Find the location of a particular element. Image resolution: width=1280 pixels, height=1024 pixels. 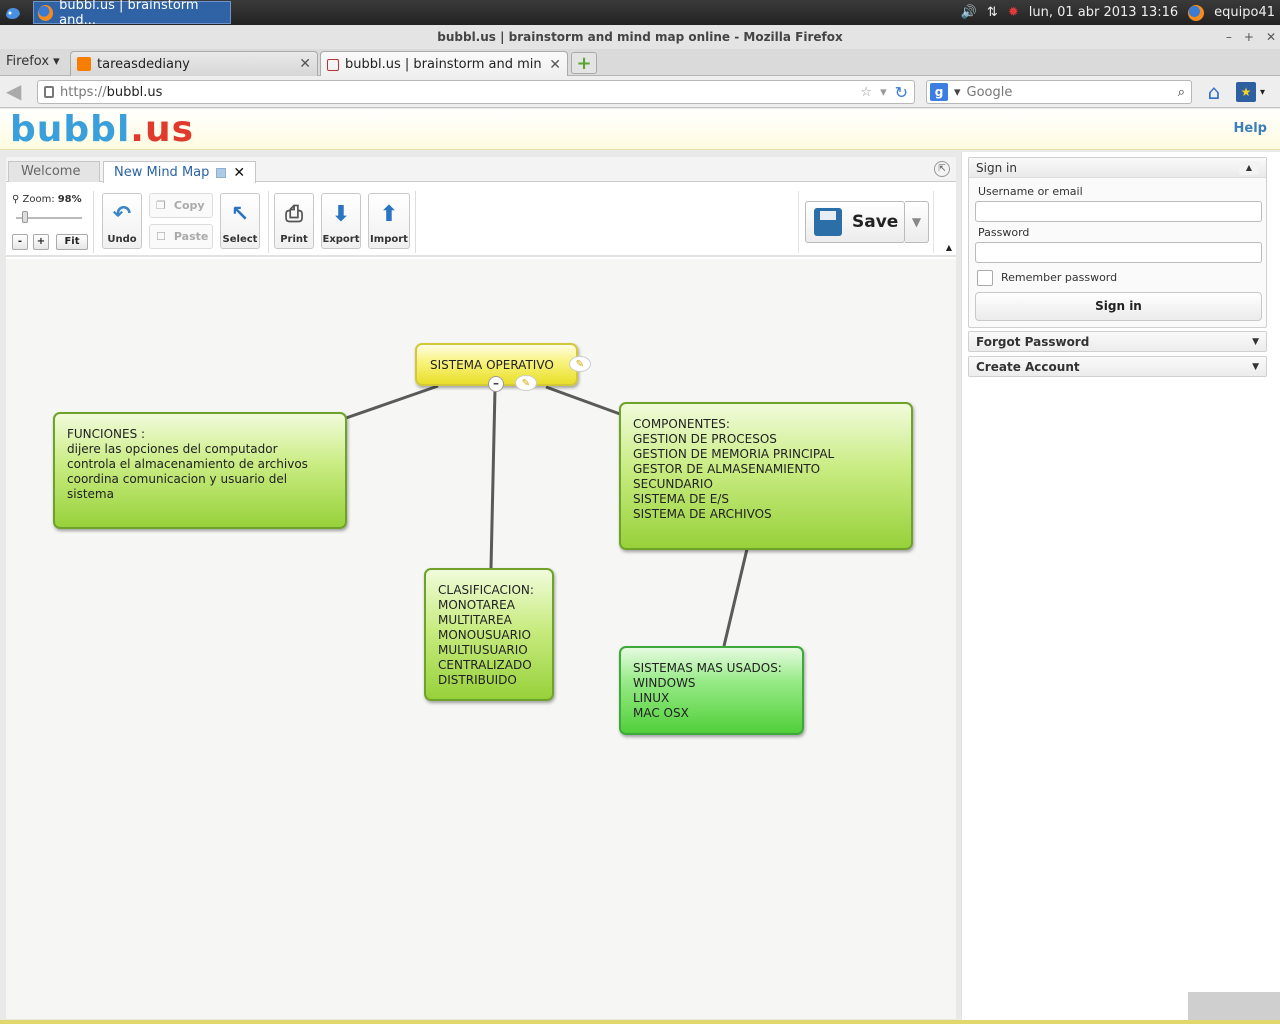

undo-button: ↶ Undo is located at coordinates (122, 221).